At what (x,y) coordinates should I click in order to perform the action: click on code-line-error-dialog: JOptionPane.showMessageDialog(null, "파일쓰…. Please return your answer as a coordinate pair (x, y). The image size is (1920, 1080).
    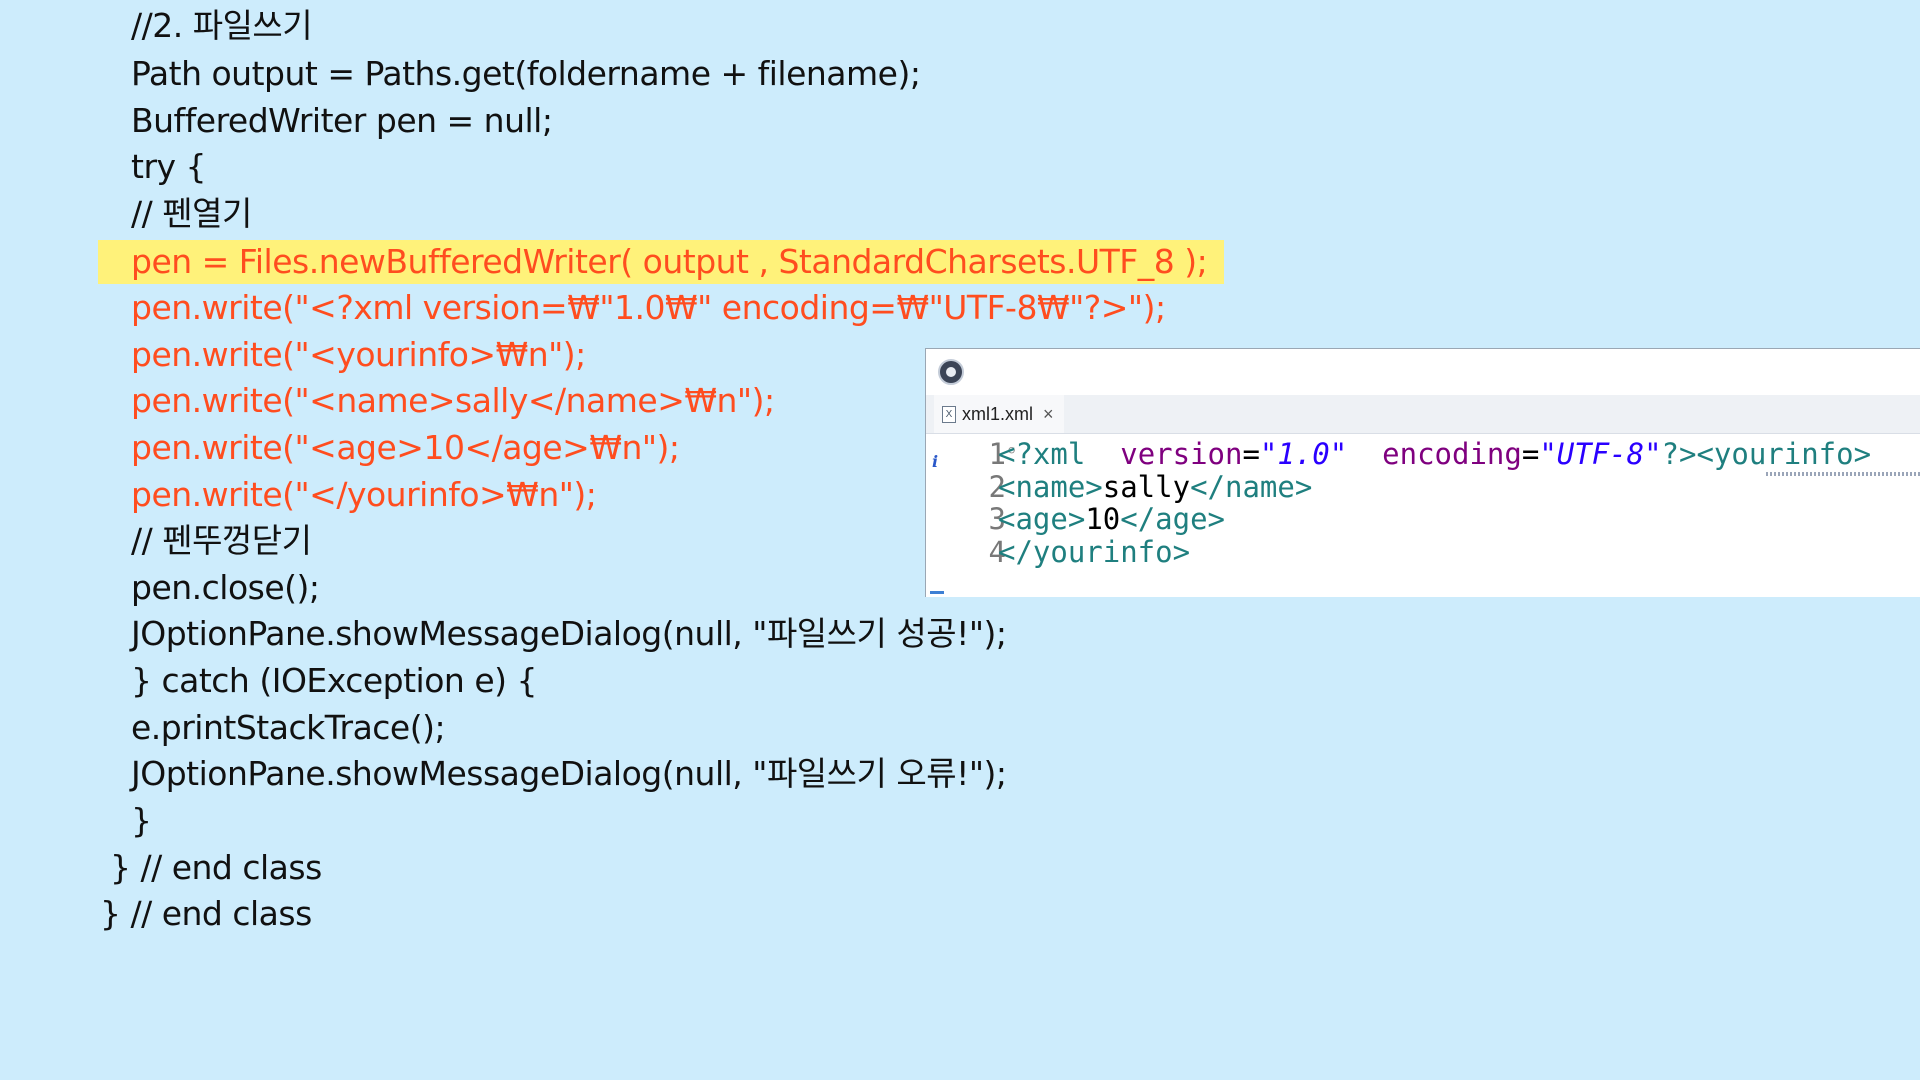
    Looking at the image, I should click on (569, 773).